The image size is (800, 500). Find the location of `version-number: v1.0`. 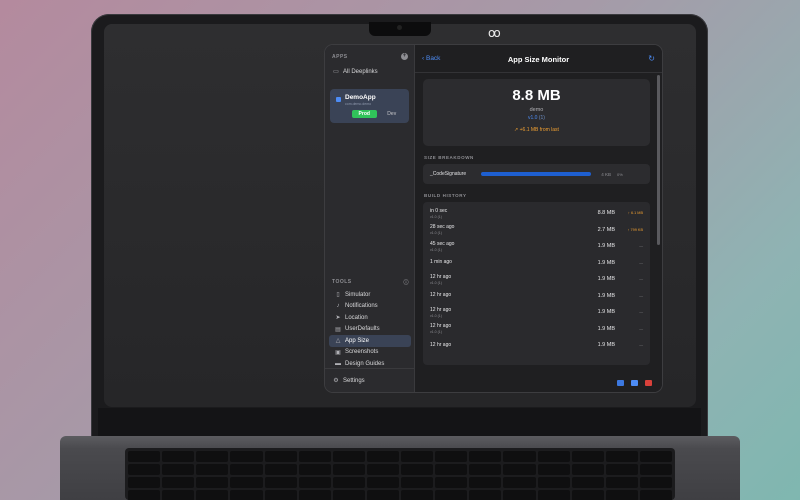

version-number: v1.0 is located at coordinates (533, 118).